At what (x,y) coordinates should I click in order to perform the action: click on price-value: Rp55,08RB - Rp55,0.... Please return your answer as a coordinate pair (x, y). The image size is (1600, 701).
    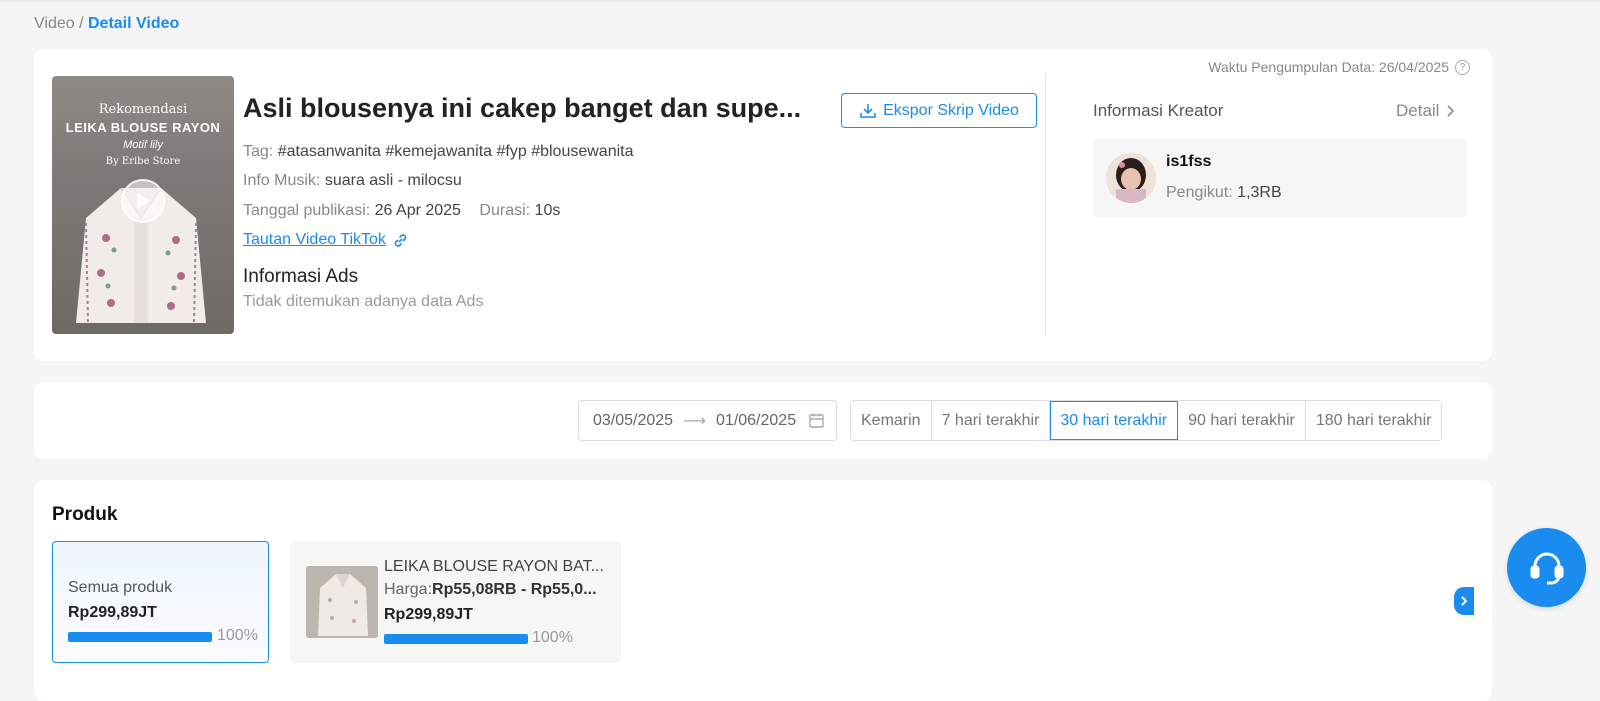
    Looking at the image, I should click on (514, 589).